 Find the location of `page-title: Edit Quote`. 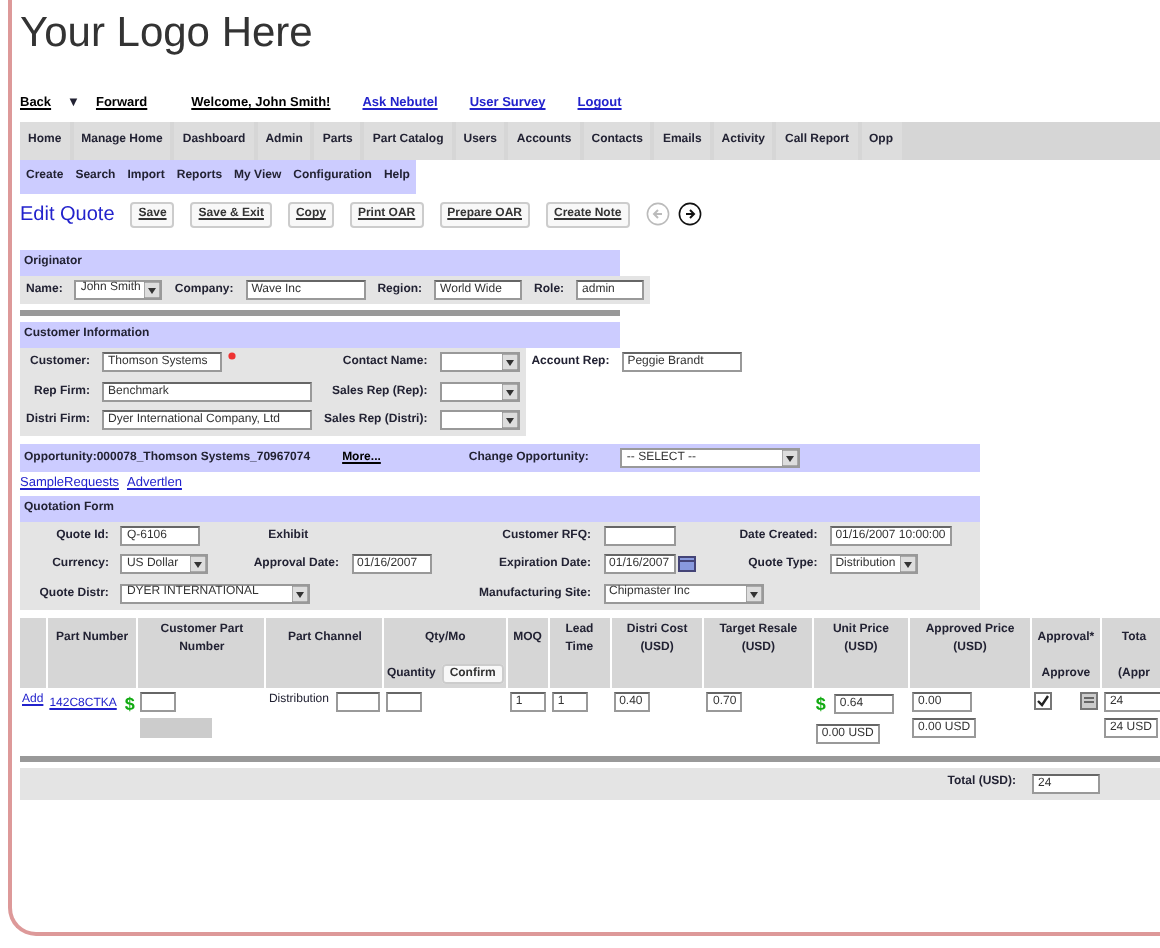

page-title: Edit Quote is located at coordinates (67, 215).